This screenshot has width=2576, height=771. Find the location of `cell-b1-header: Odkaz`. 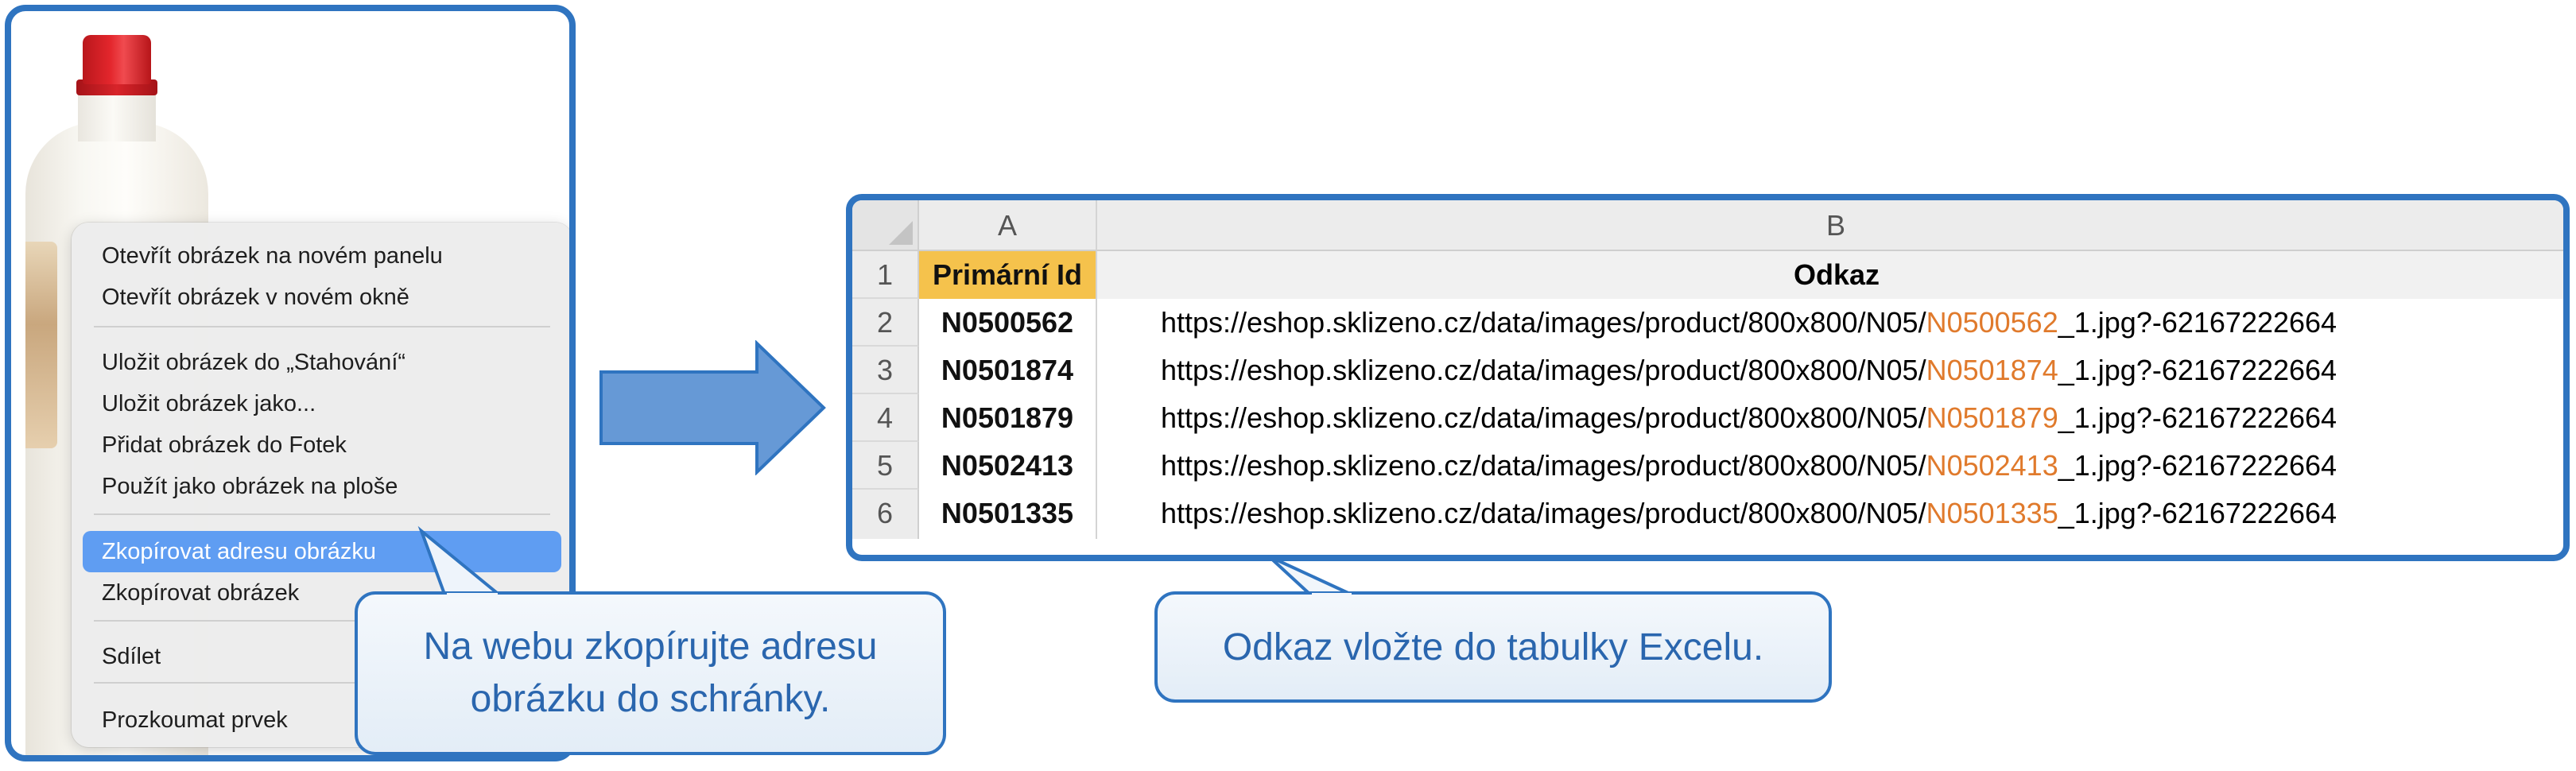

cell-b1-header: Odkaz is located at coordinates (1830, 275).